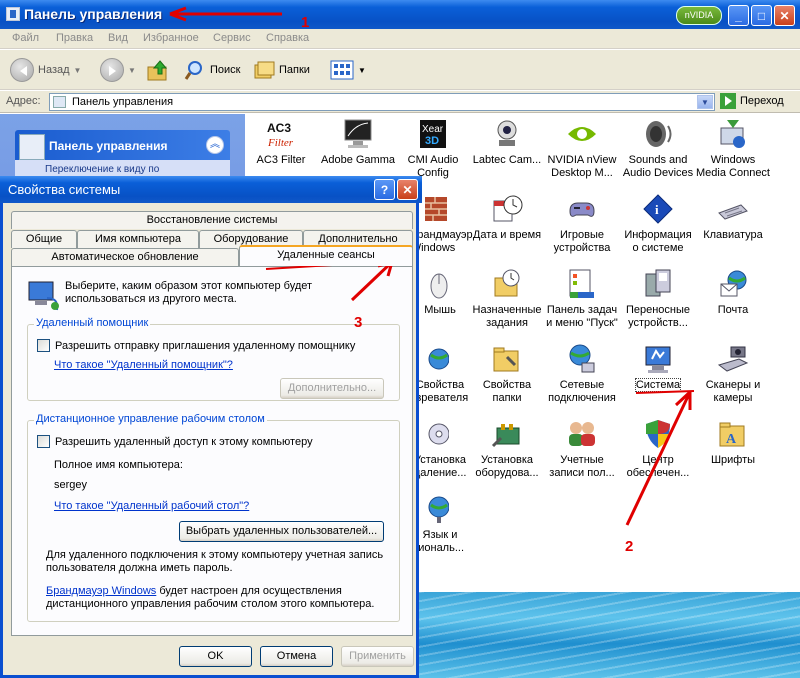  What do you see at coordinates (326, 255) in the screenshot?
I see `tab-remote-sessions: Удаленные сеансы` at bounding box center [326, 255].